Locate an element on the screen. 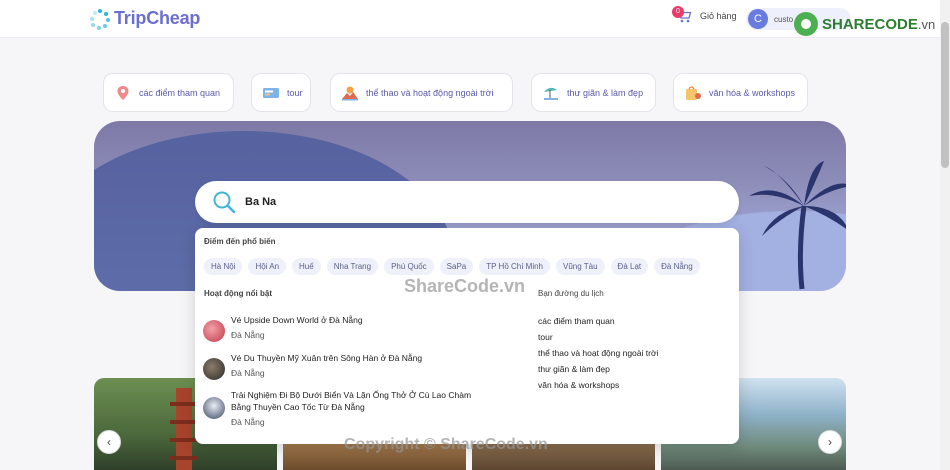 The width and height of the screenshot is (950, 470). palm-tree-icon is located at coordinates (797, 225).